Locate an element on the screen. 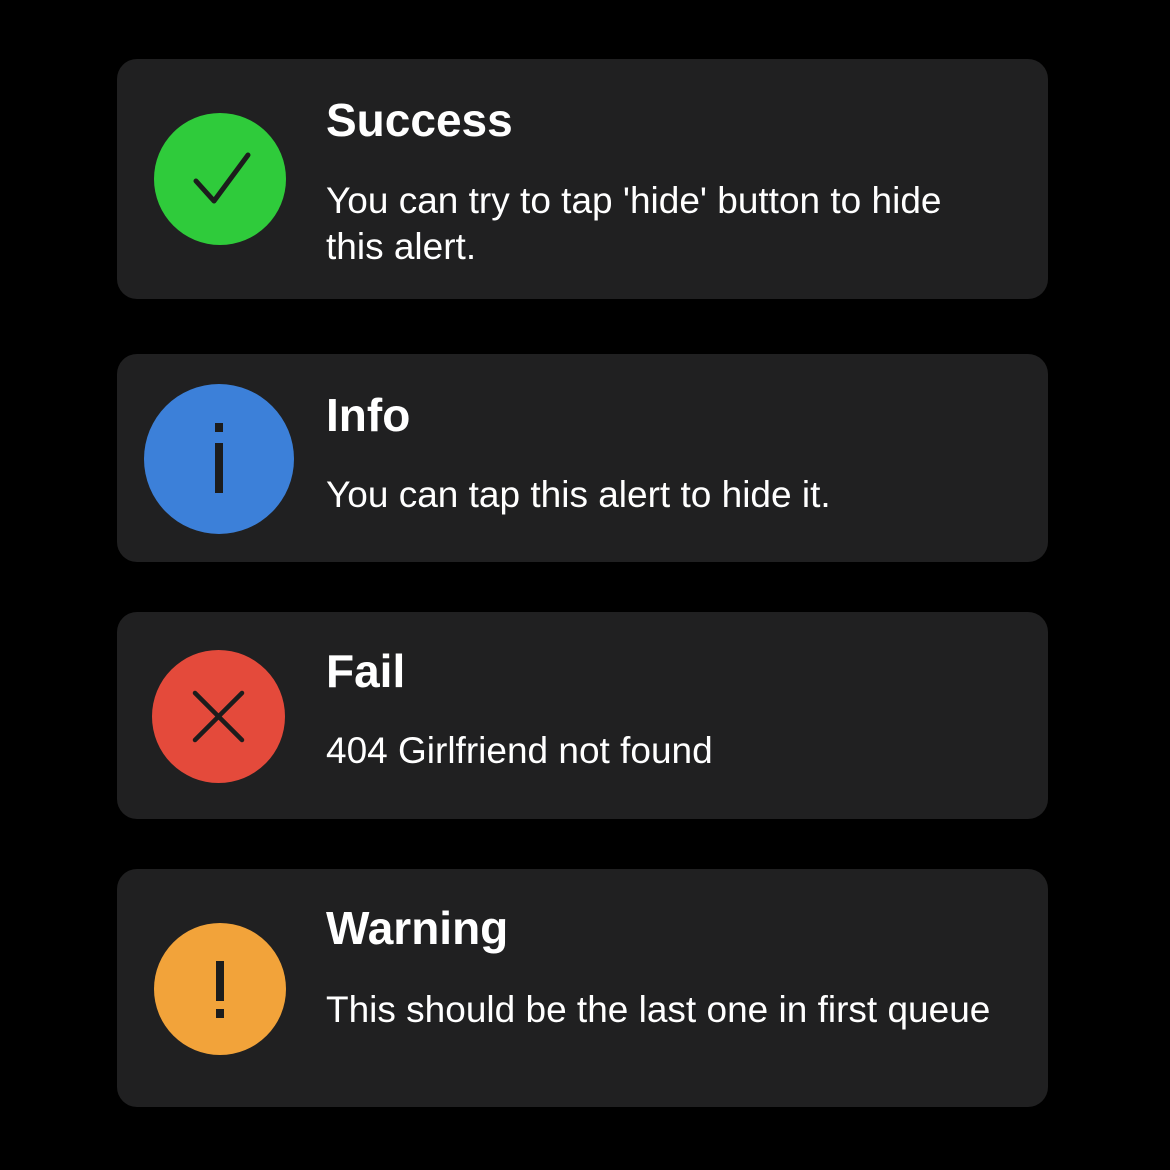  cross-icon is located at coordinates (218, 716).